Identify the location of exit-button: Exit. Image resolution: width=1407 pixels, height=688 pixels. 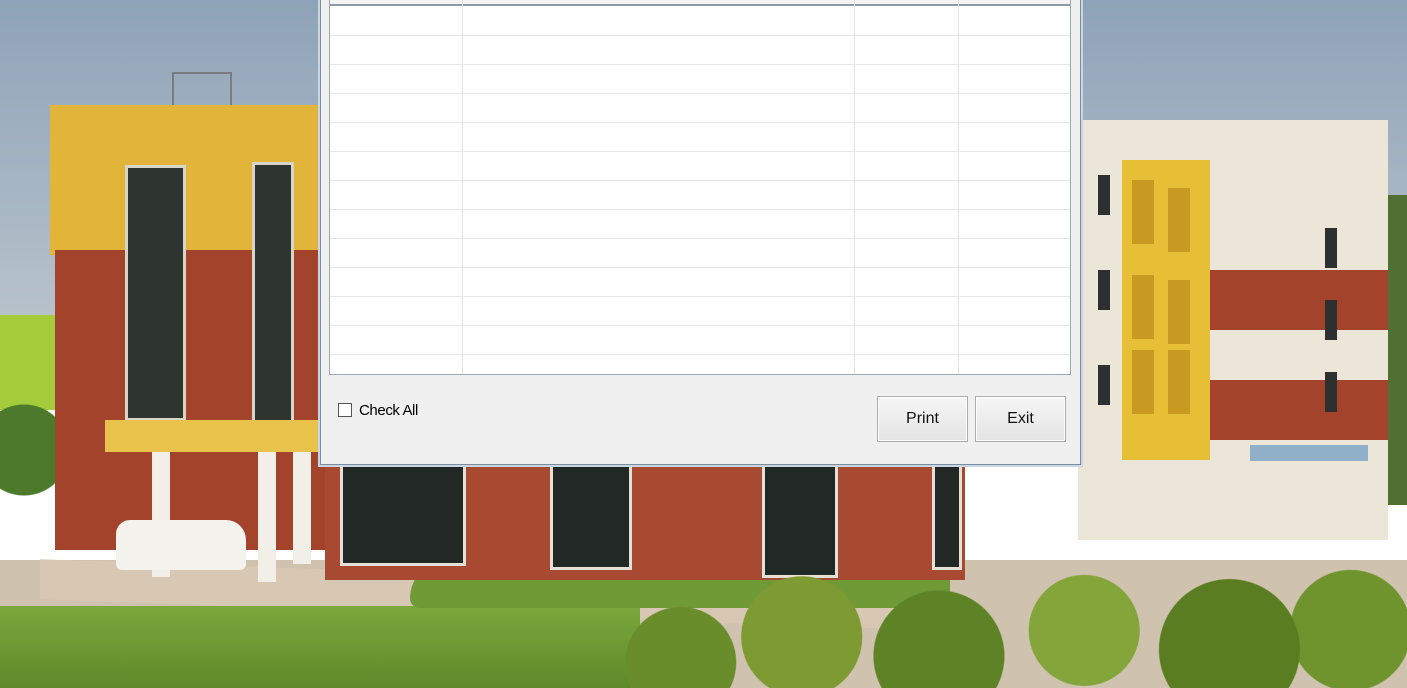
(1020, 419).